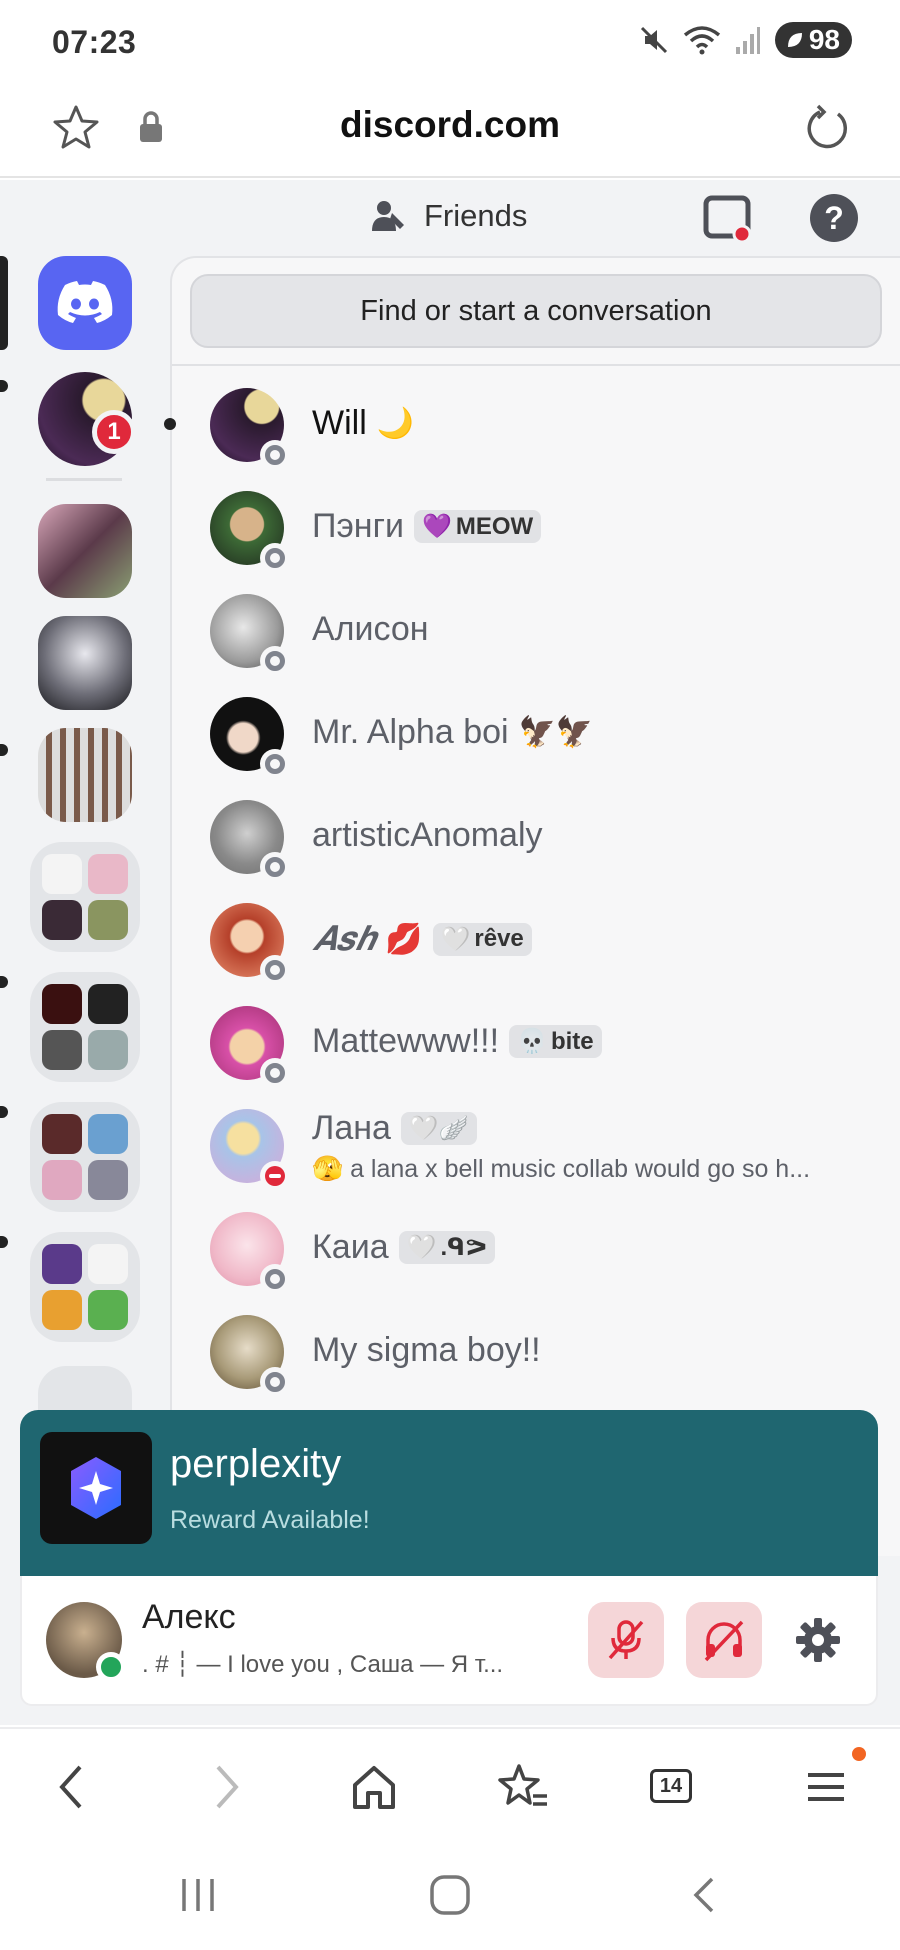 The image size is (900, 1950). What do you see at coordinates (450, 1782) in the screenshot?
I see `browser-toolbar: 14` at bounding box center [450, 1782].